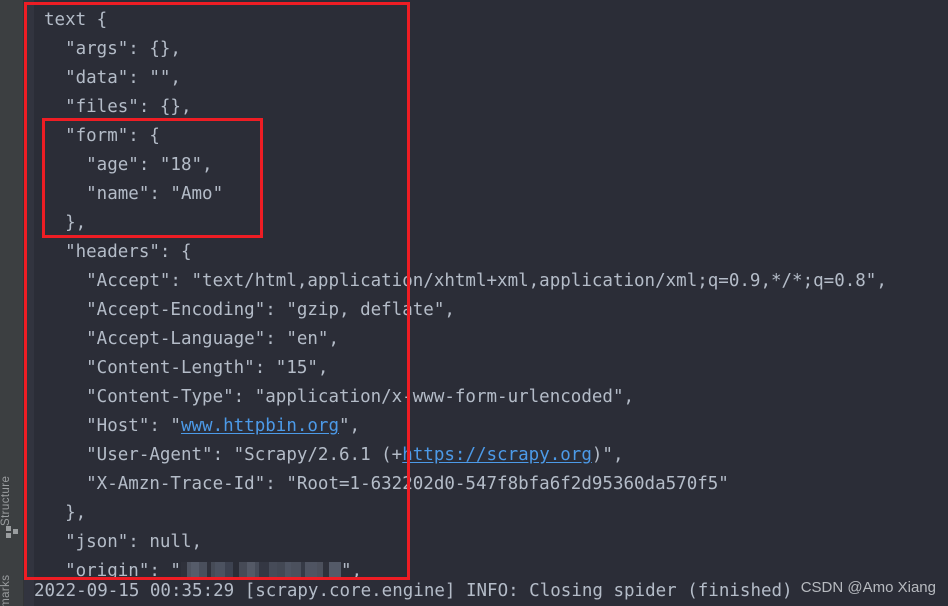  I want to click on console-line-l2: "args": {},, so click(112, 49).